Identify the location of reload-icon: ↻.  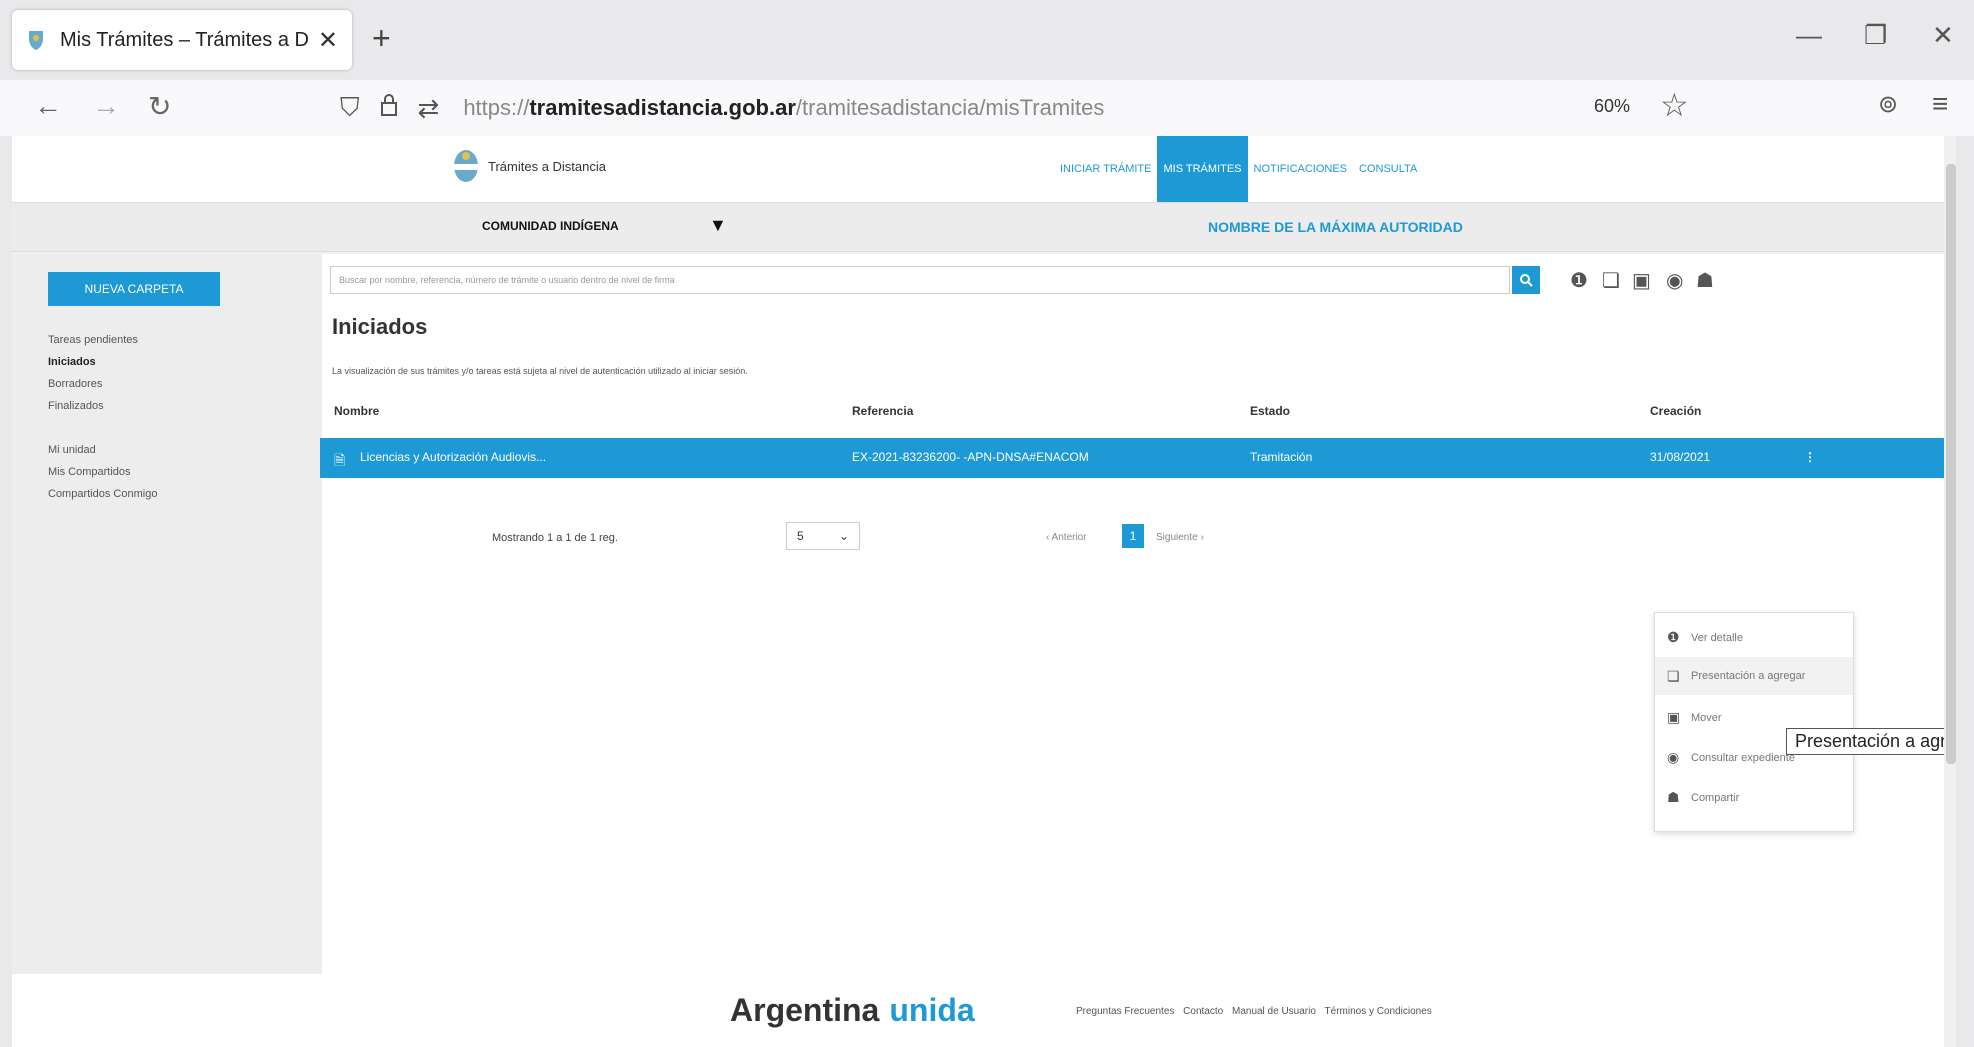
(159, 106).